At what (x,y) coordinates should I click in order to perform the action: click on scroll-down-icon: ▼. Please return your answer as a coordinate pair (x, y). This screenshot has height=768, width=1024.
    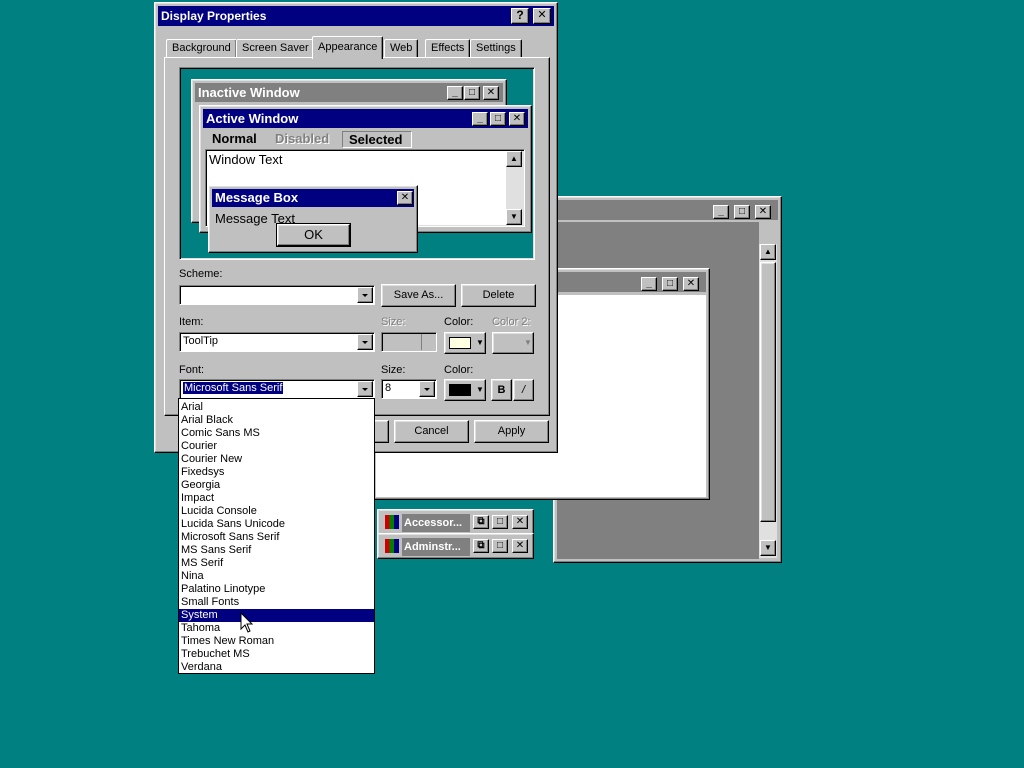
    Looking at the image, I should click on (768, 548).